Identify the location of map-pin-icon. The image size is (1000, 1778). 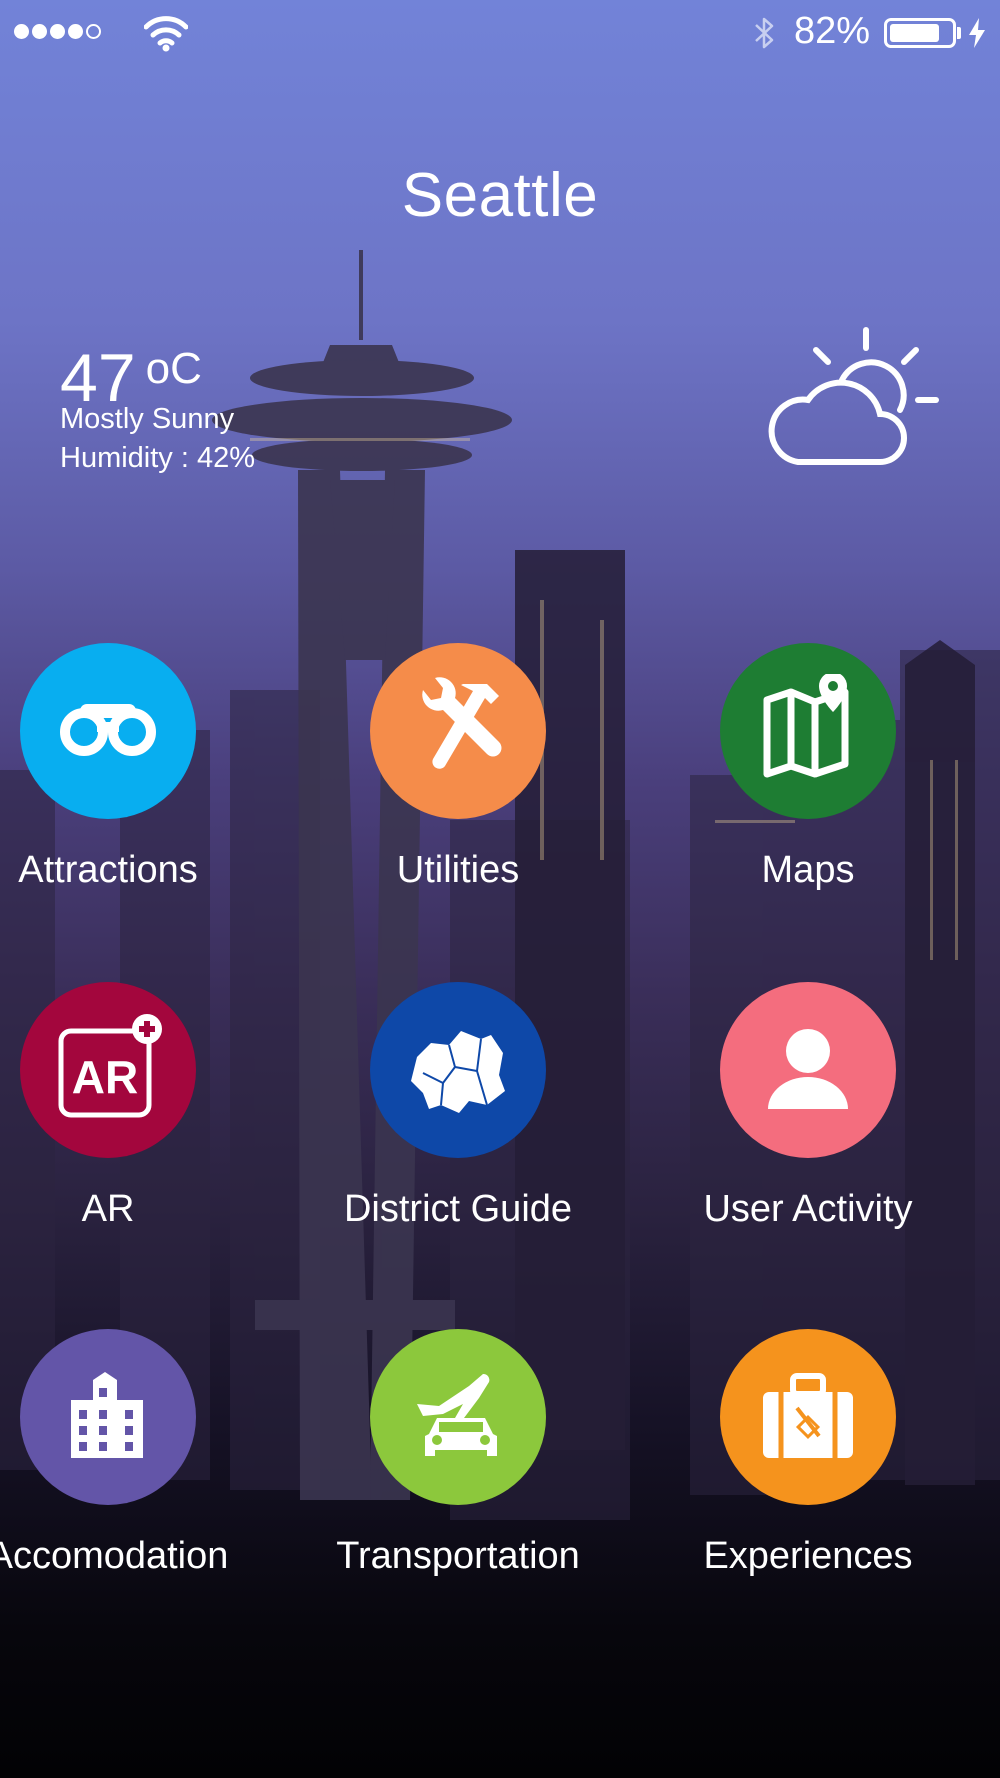
(808, 730).